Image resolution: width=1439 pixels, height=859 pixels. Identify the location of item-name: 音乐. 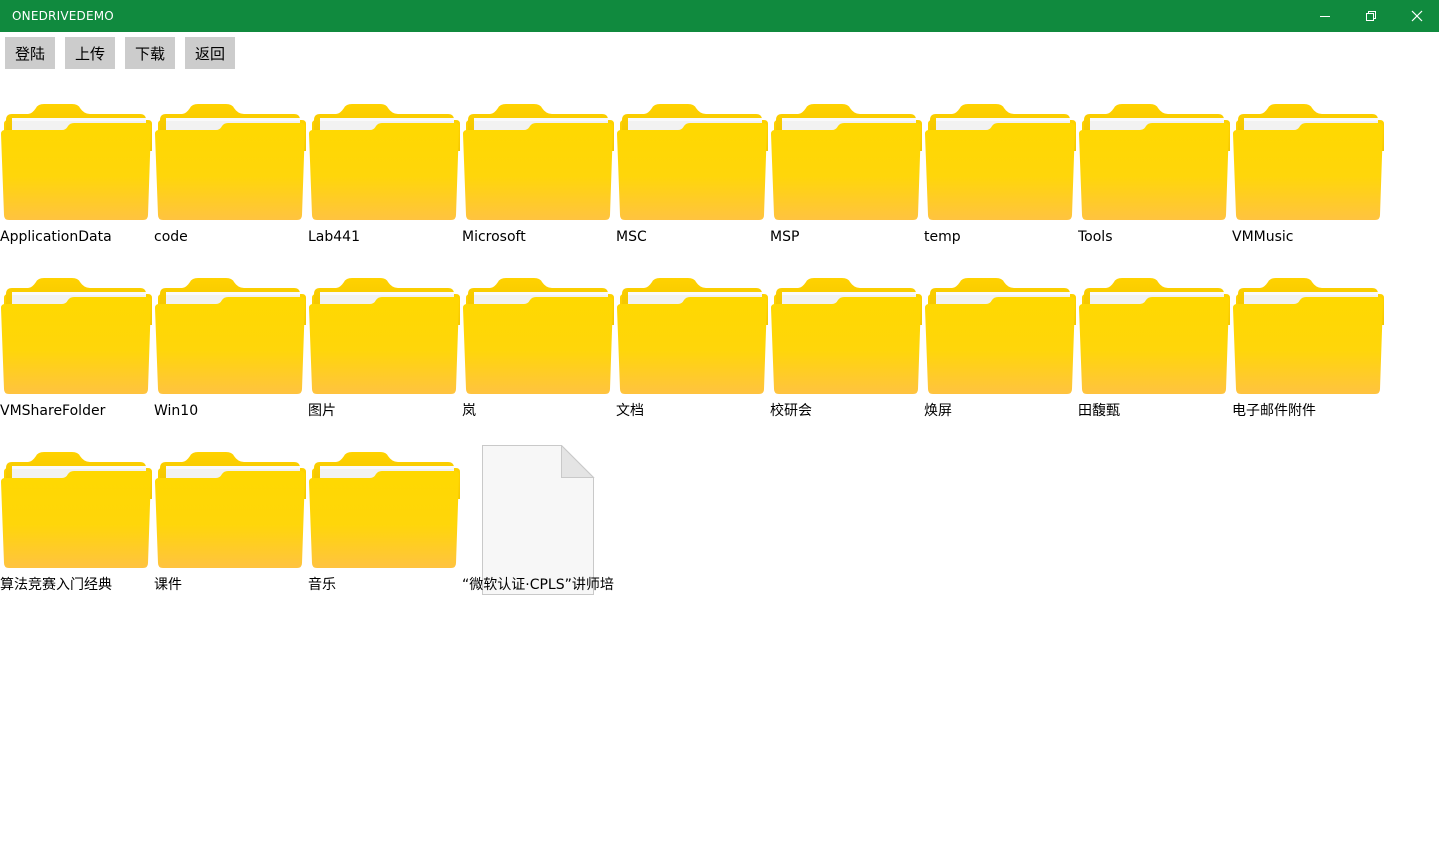
(322, 585).